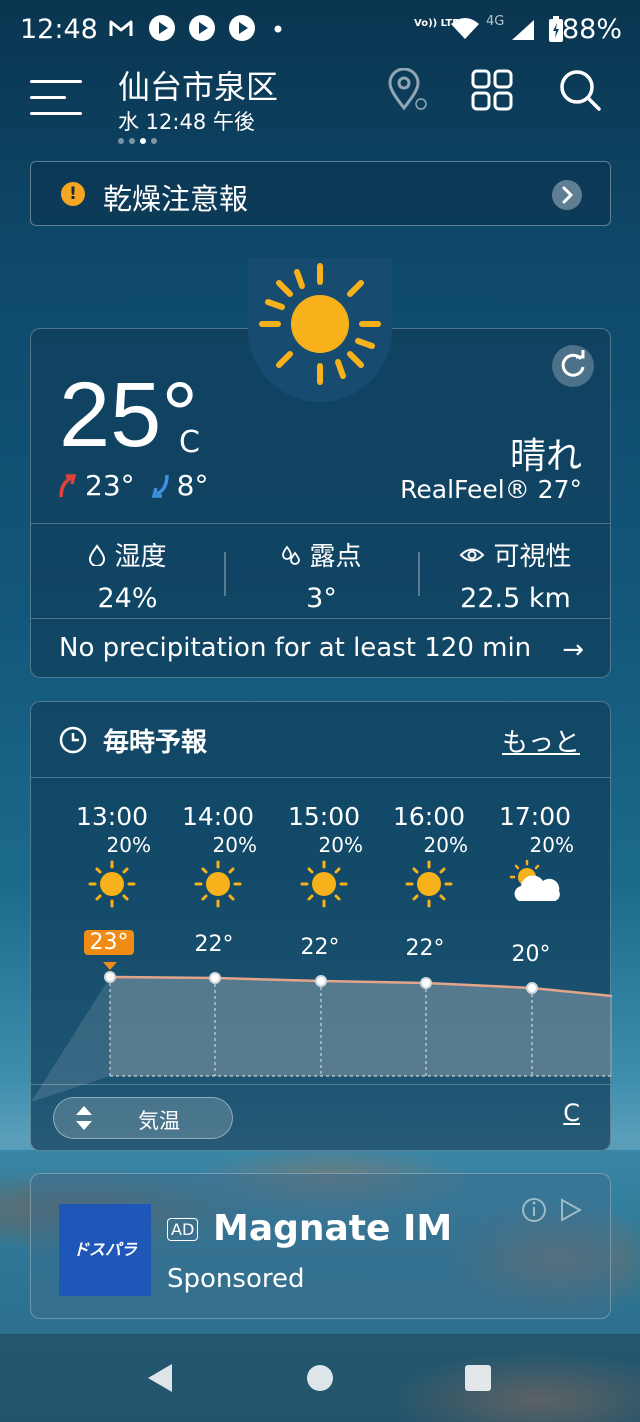 The width and height of the screenshot is (640, 1422). Describe the element at coordinates (291, 554) in the screenshot. I see `dew-point-icon` at that location.